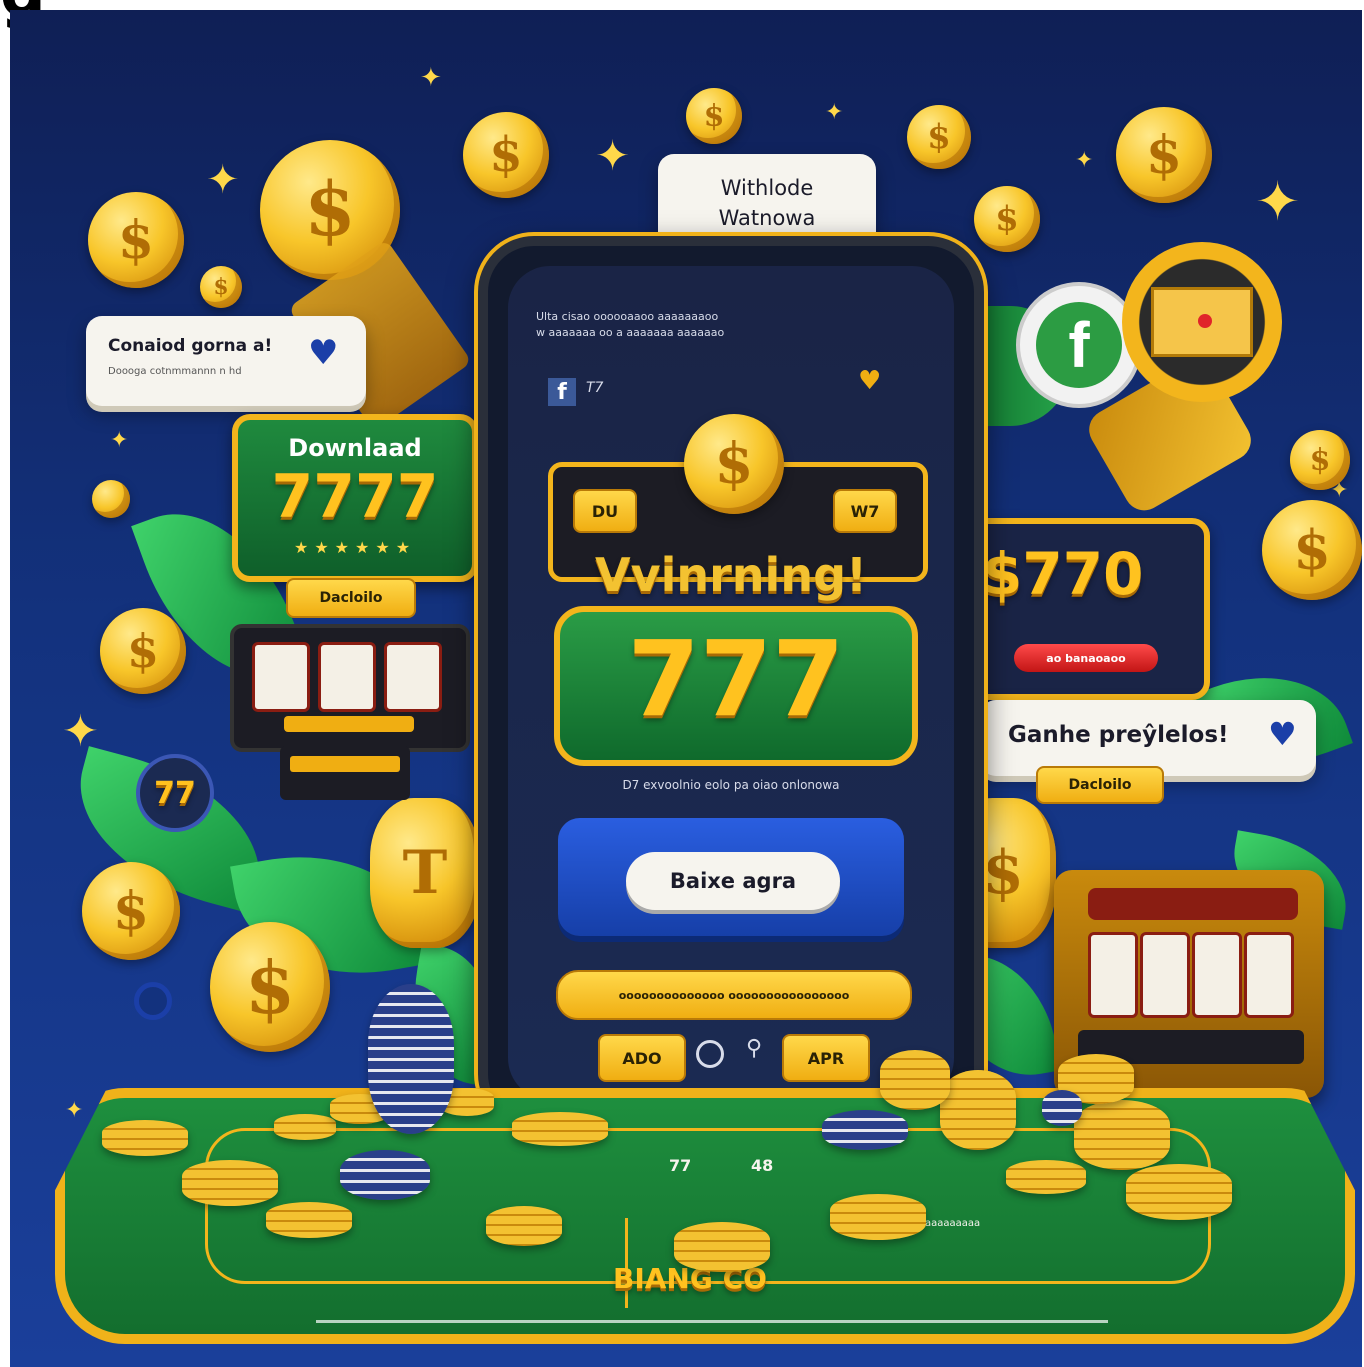 The height and width of the screenshot is (1367, 1364). Describe the element at coordinates (411, 1059) in the screenshot. I see `poker-chip-stack` at that location.